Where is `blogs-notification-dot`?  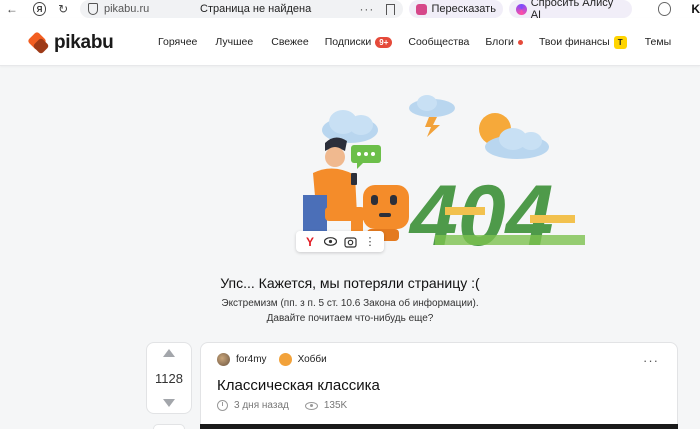
blogs-notification-dot is located at coordinates (520, 42).